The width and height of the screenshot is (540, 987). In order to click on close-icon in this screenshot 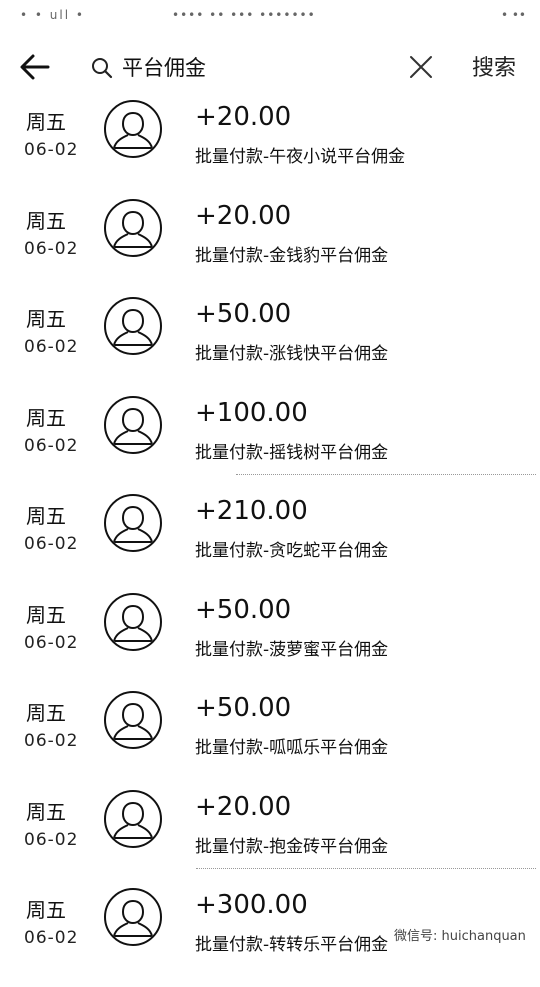, I will do `click(421, 67)`.